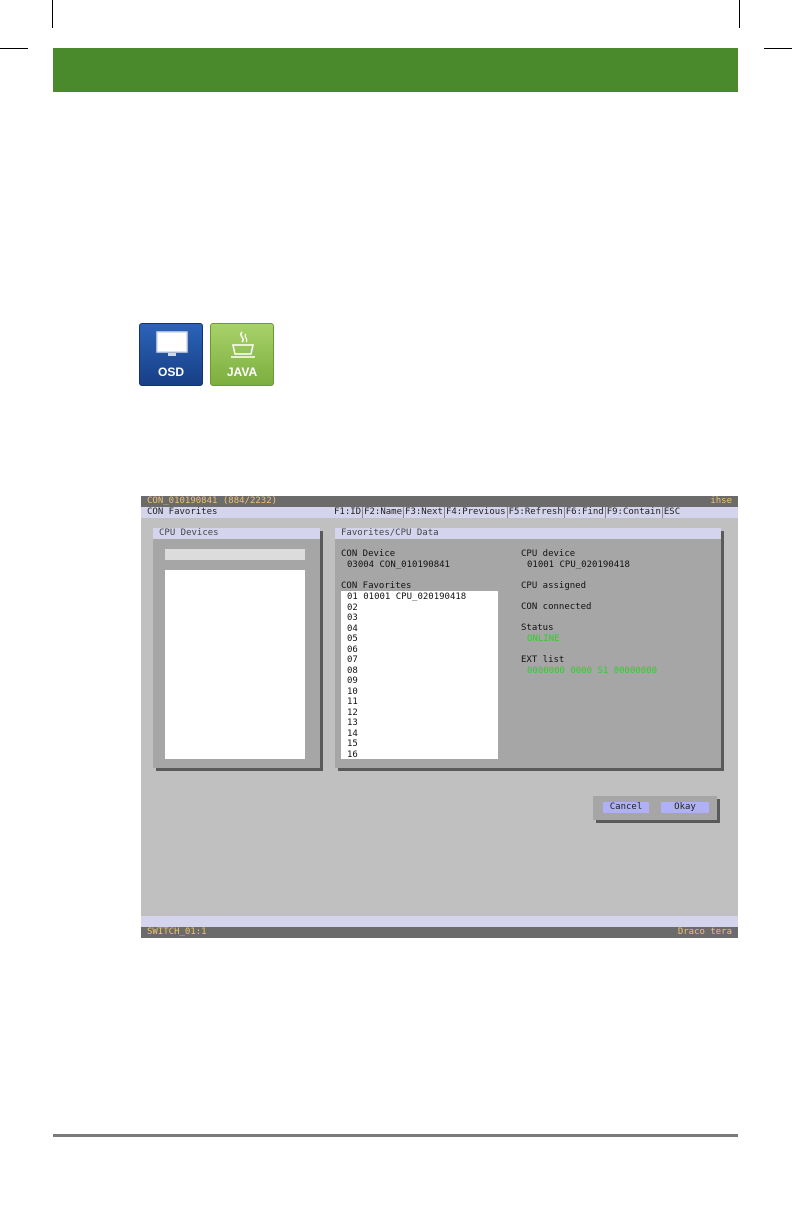 The image size is (792, 1224). What do you see at coordinates (671, 512) in the screenshot?
I see `fkey-esc: ESC` at bounding box center [671, 512].